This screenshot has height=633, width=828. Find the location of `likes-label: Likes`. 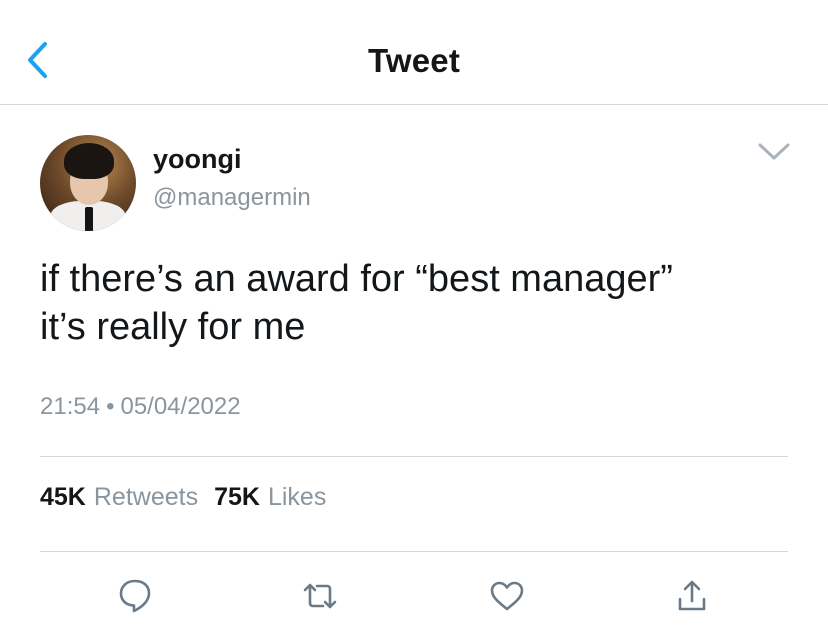

likes-label: Likes is located at coordinates (297, 497).